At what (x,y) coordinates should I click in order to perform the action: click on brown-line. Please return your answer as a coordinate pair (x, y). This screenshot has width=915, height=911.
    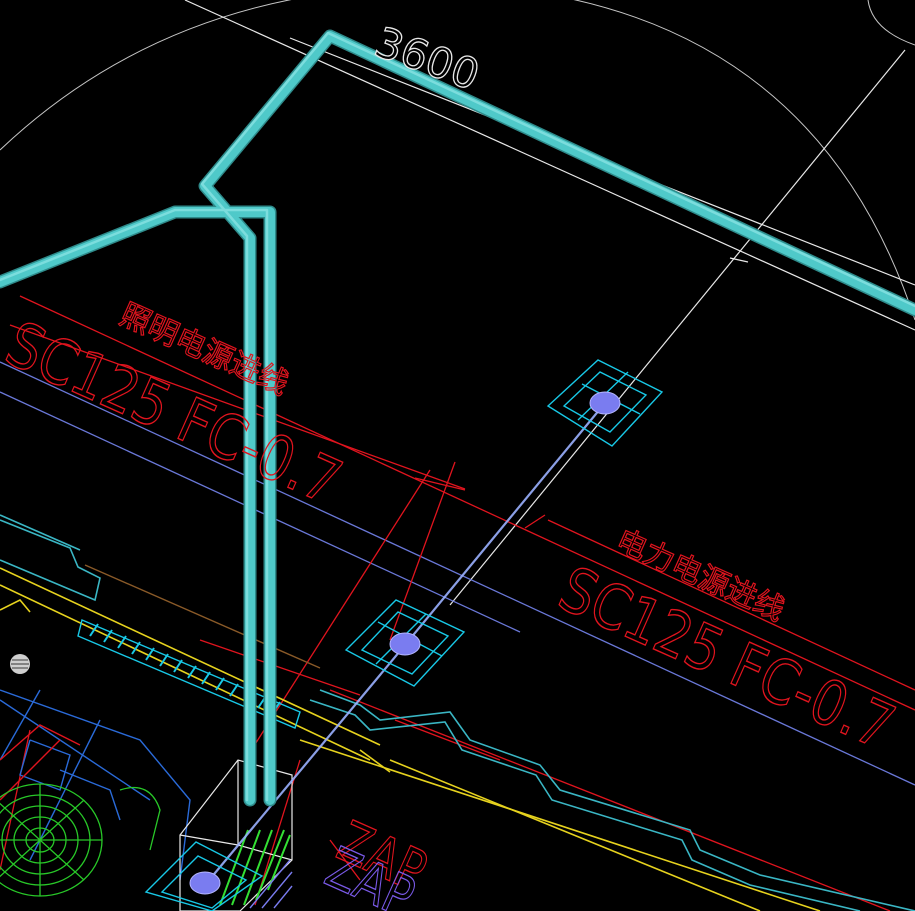
    Looking at the image, I should click on (202, 616).